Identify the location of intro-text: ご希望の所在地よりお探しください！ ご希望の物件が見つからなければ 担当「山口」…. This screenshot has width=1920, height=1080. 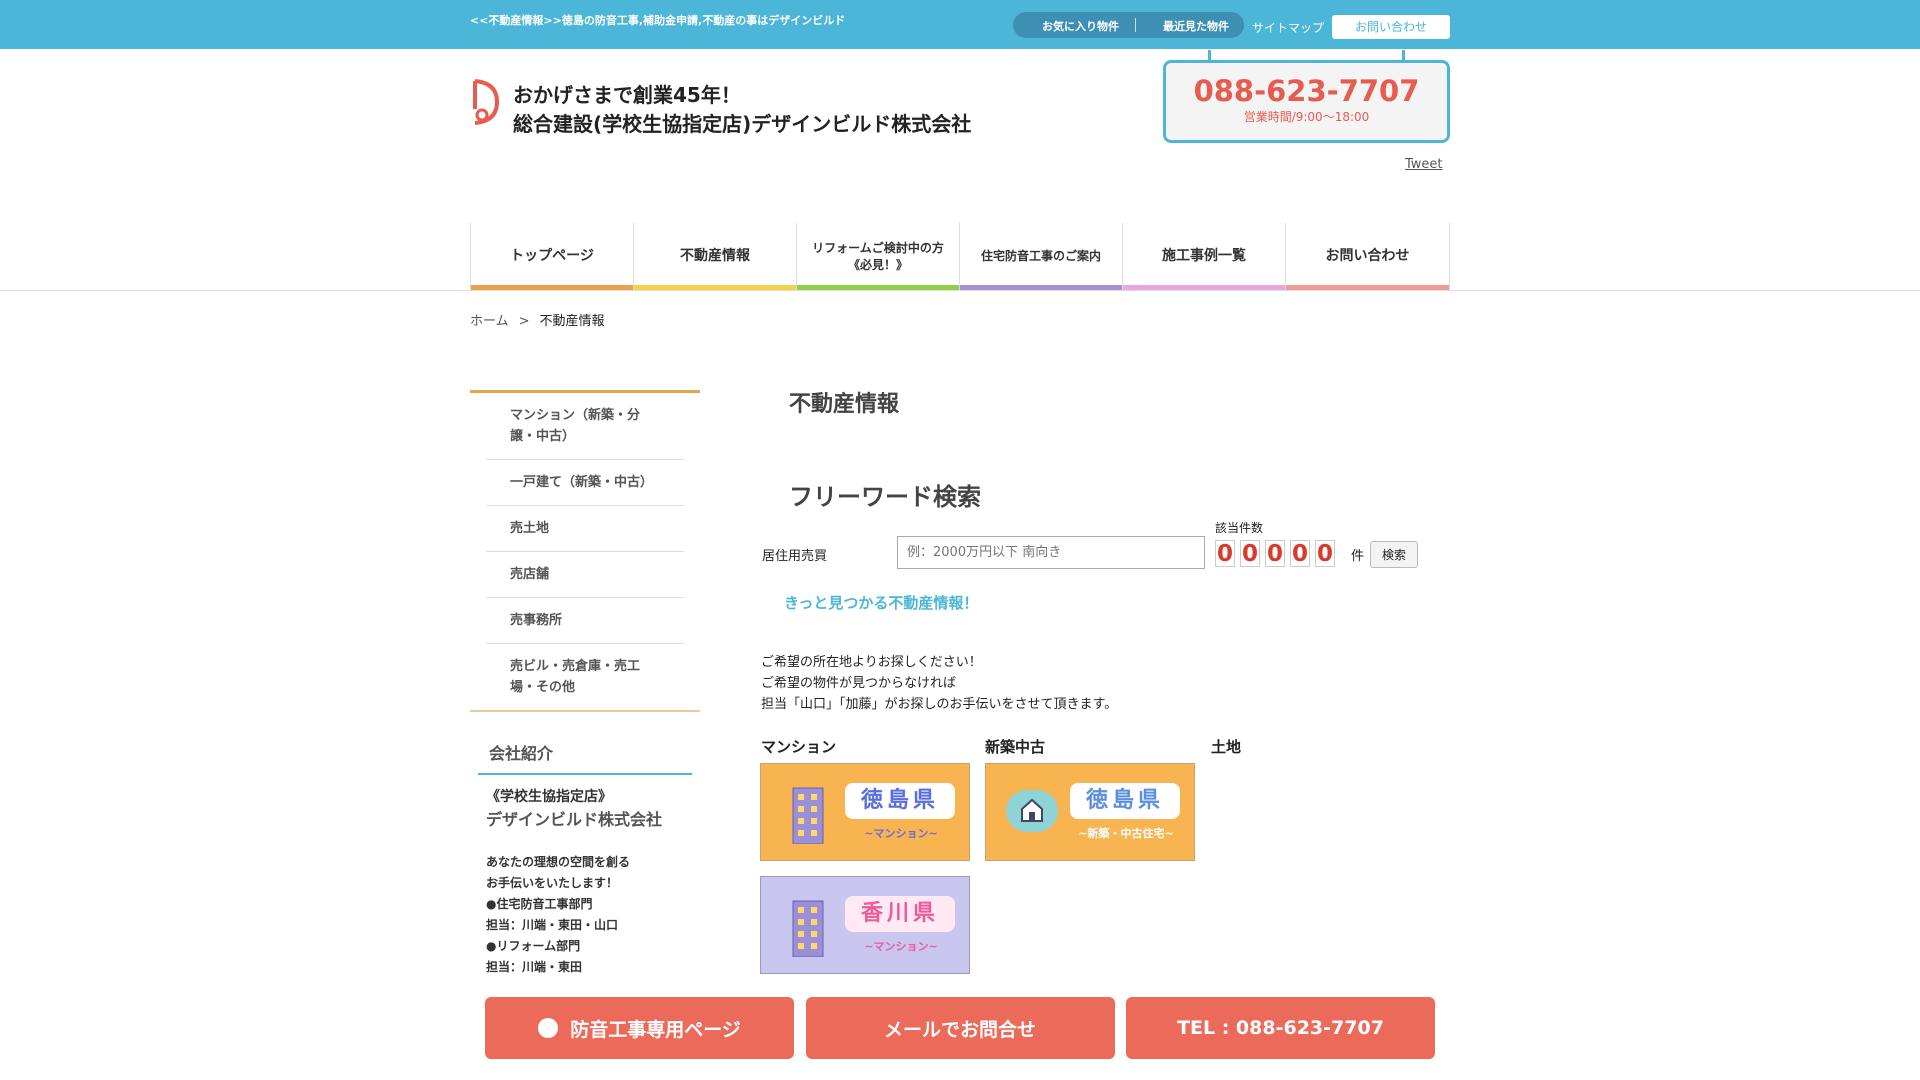
(939, 683).